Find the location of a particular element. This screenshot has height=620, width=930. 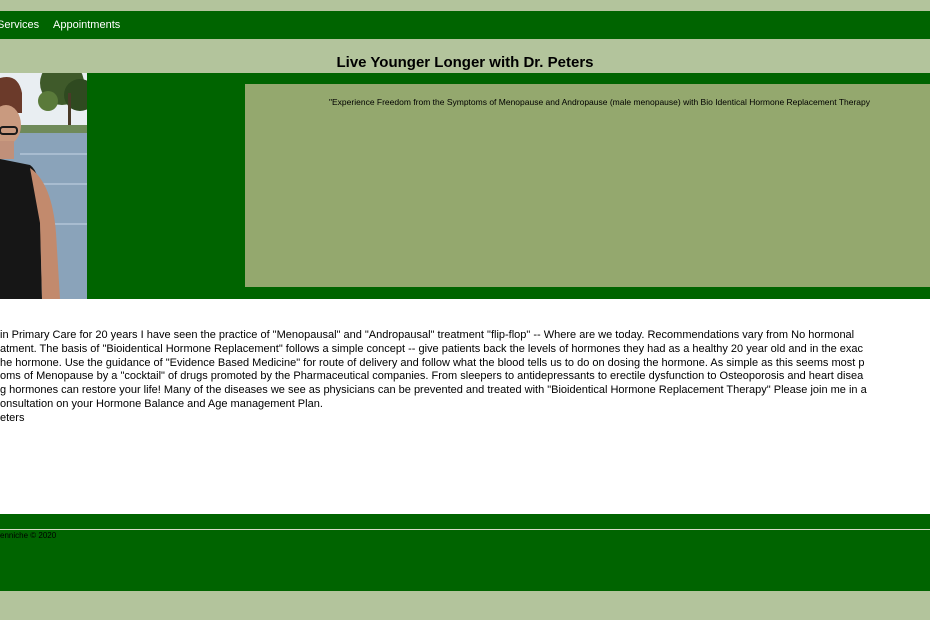

doctor-photo is located at coordinates (43, 186).